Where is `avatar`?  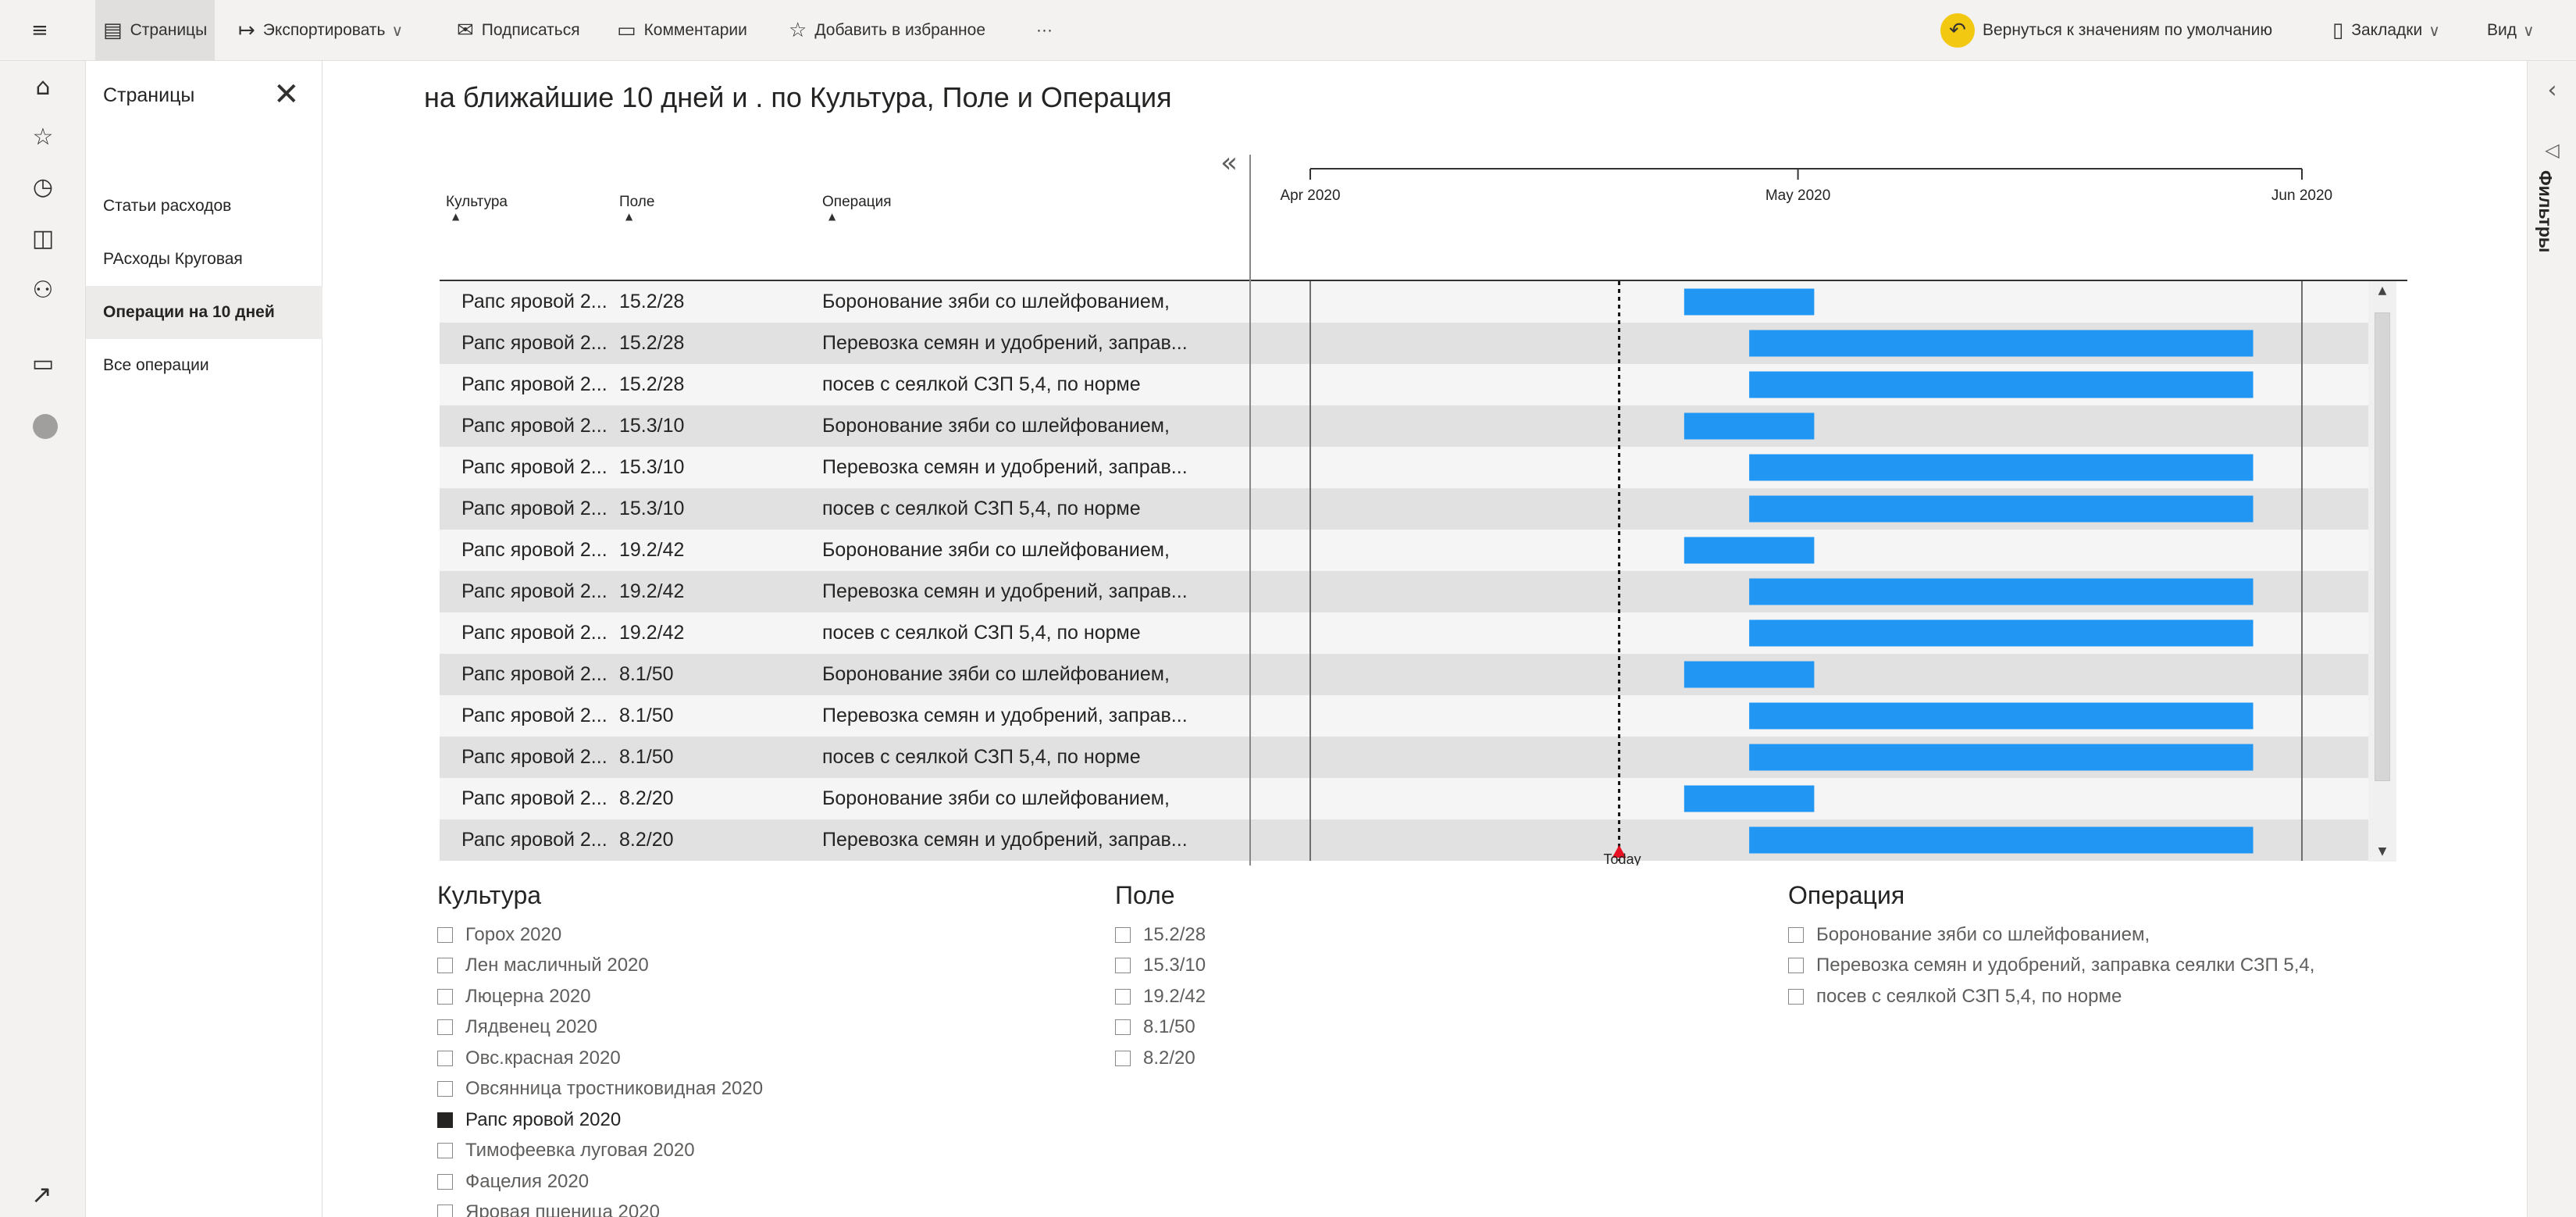
avatar is located at coordinates (45, 426).